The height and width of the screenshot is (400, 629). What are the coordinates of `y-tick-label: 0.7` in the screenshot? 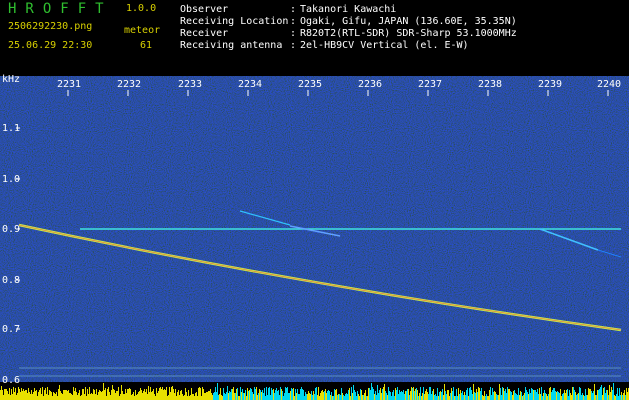 It's located at (11, 329).